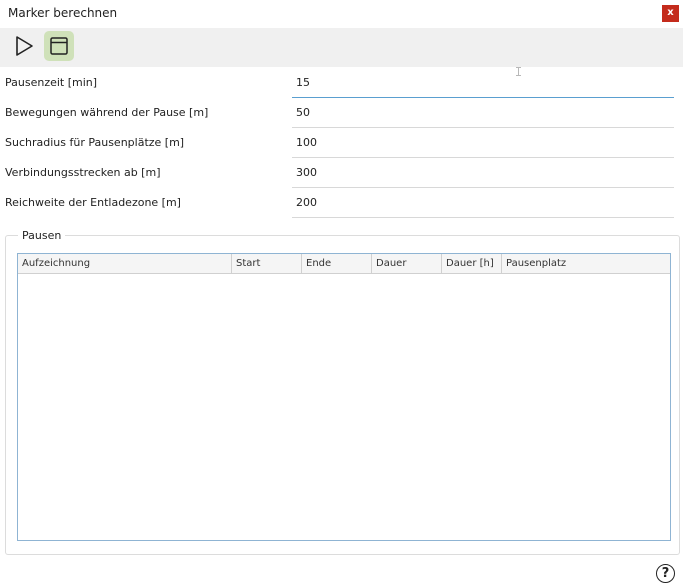  I want to click on column-header-pausenplatz: Pausenplatz, so click(586, 263).